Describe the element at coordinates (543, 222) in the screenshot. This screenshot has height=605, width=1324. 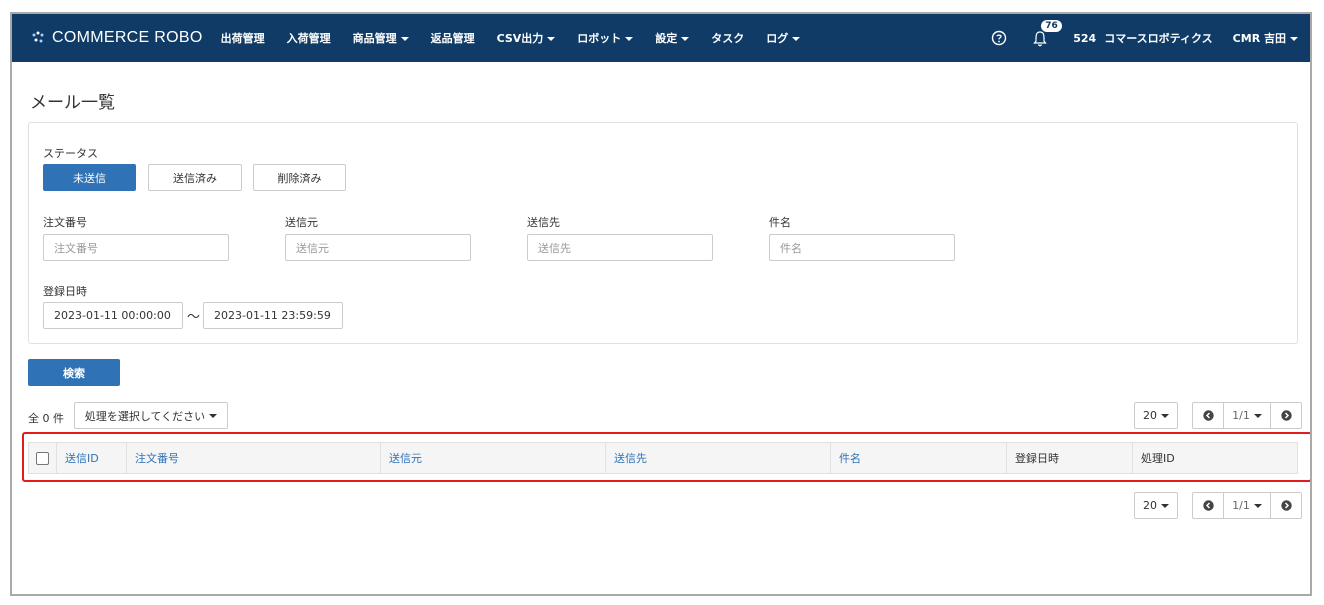
I see `recipient-label: 送信先` at that location.